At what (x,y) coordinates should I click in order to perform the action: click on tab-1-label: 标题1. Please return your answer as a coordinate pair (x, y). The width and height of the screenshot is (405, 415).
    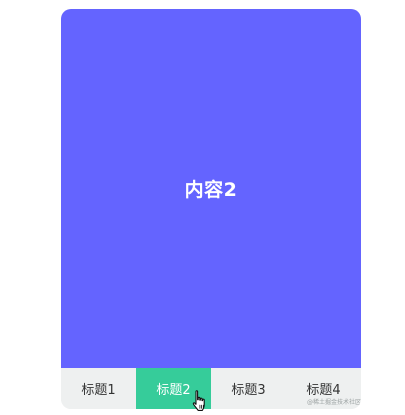
    Looking at the image, I should click on (98, 390).